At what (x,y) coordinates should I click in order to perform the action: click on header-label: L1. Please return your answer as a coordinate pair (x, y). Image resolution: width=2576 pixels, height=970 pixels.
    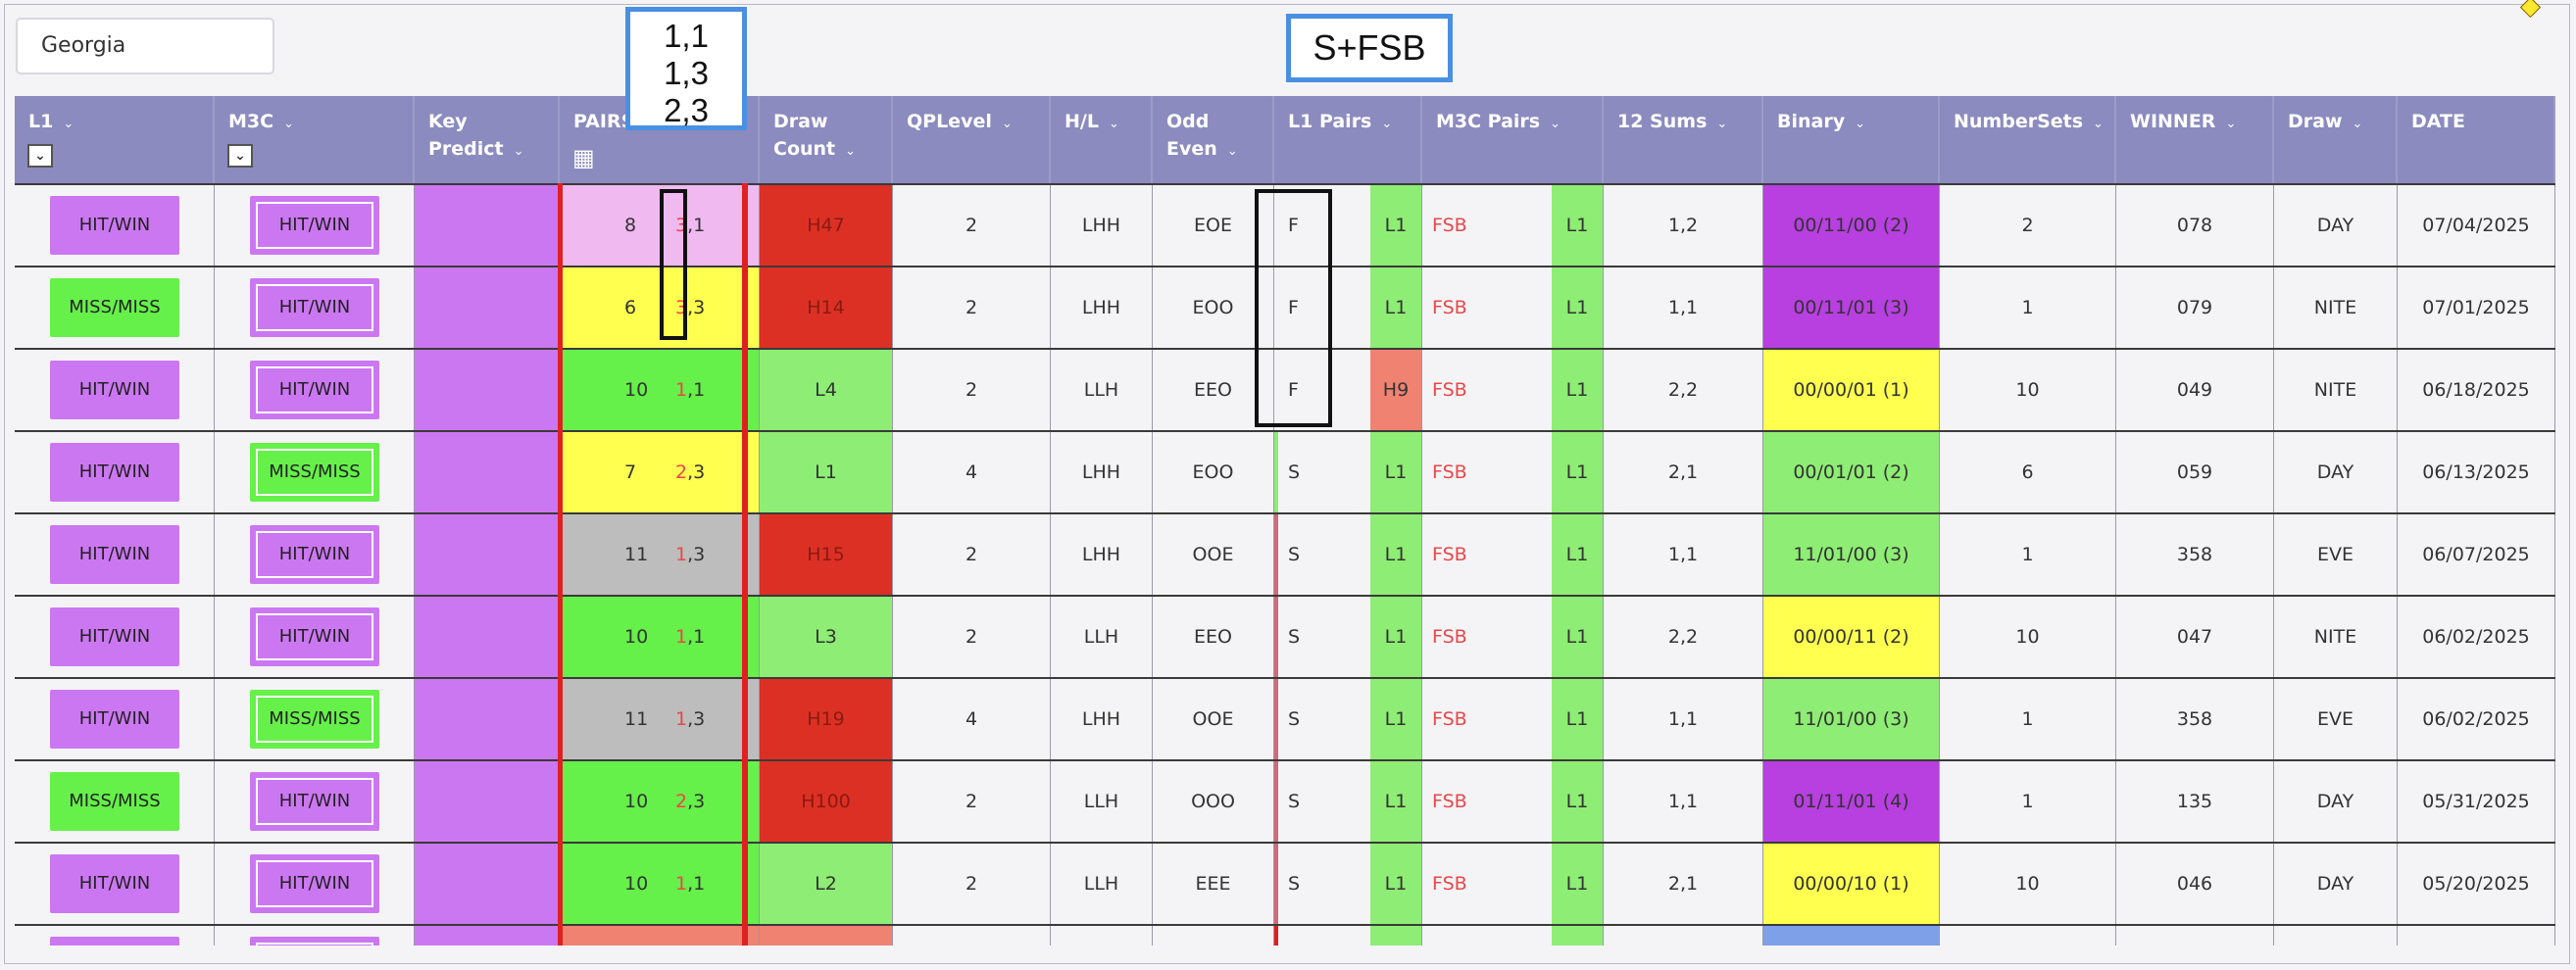
    Looking at the image, I should click on (41, 121).